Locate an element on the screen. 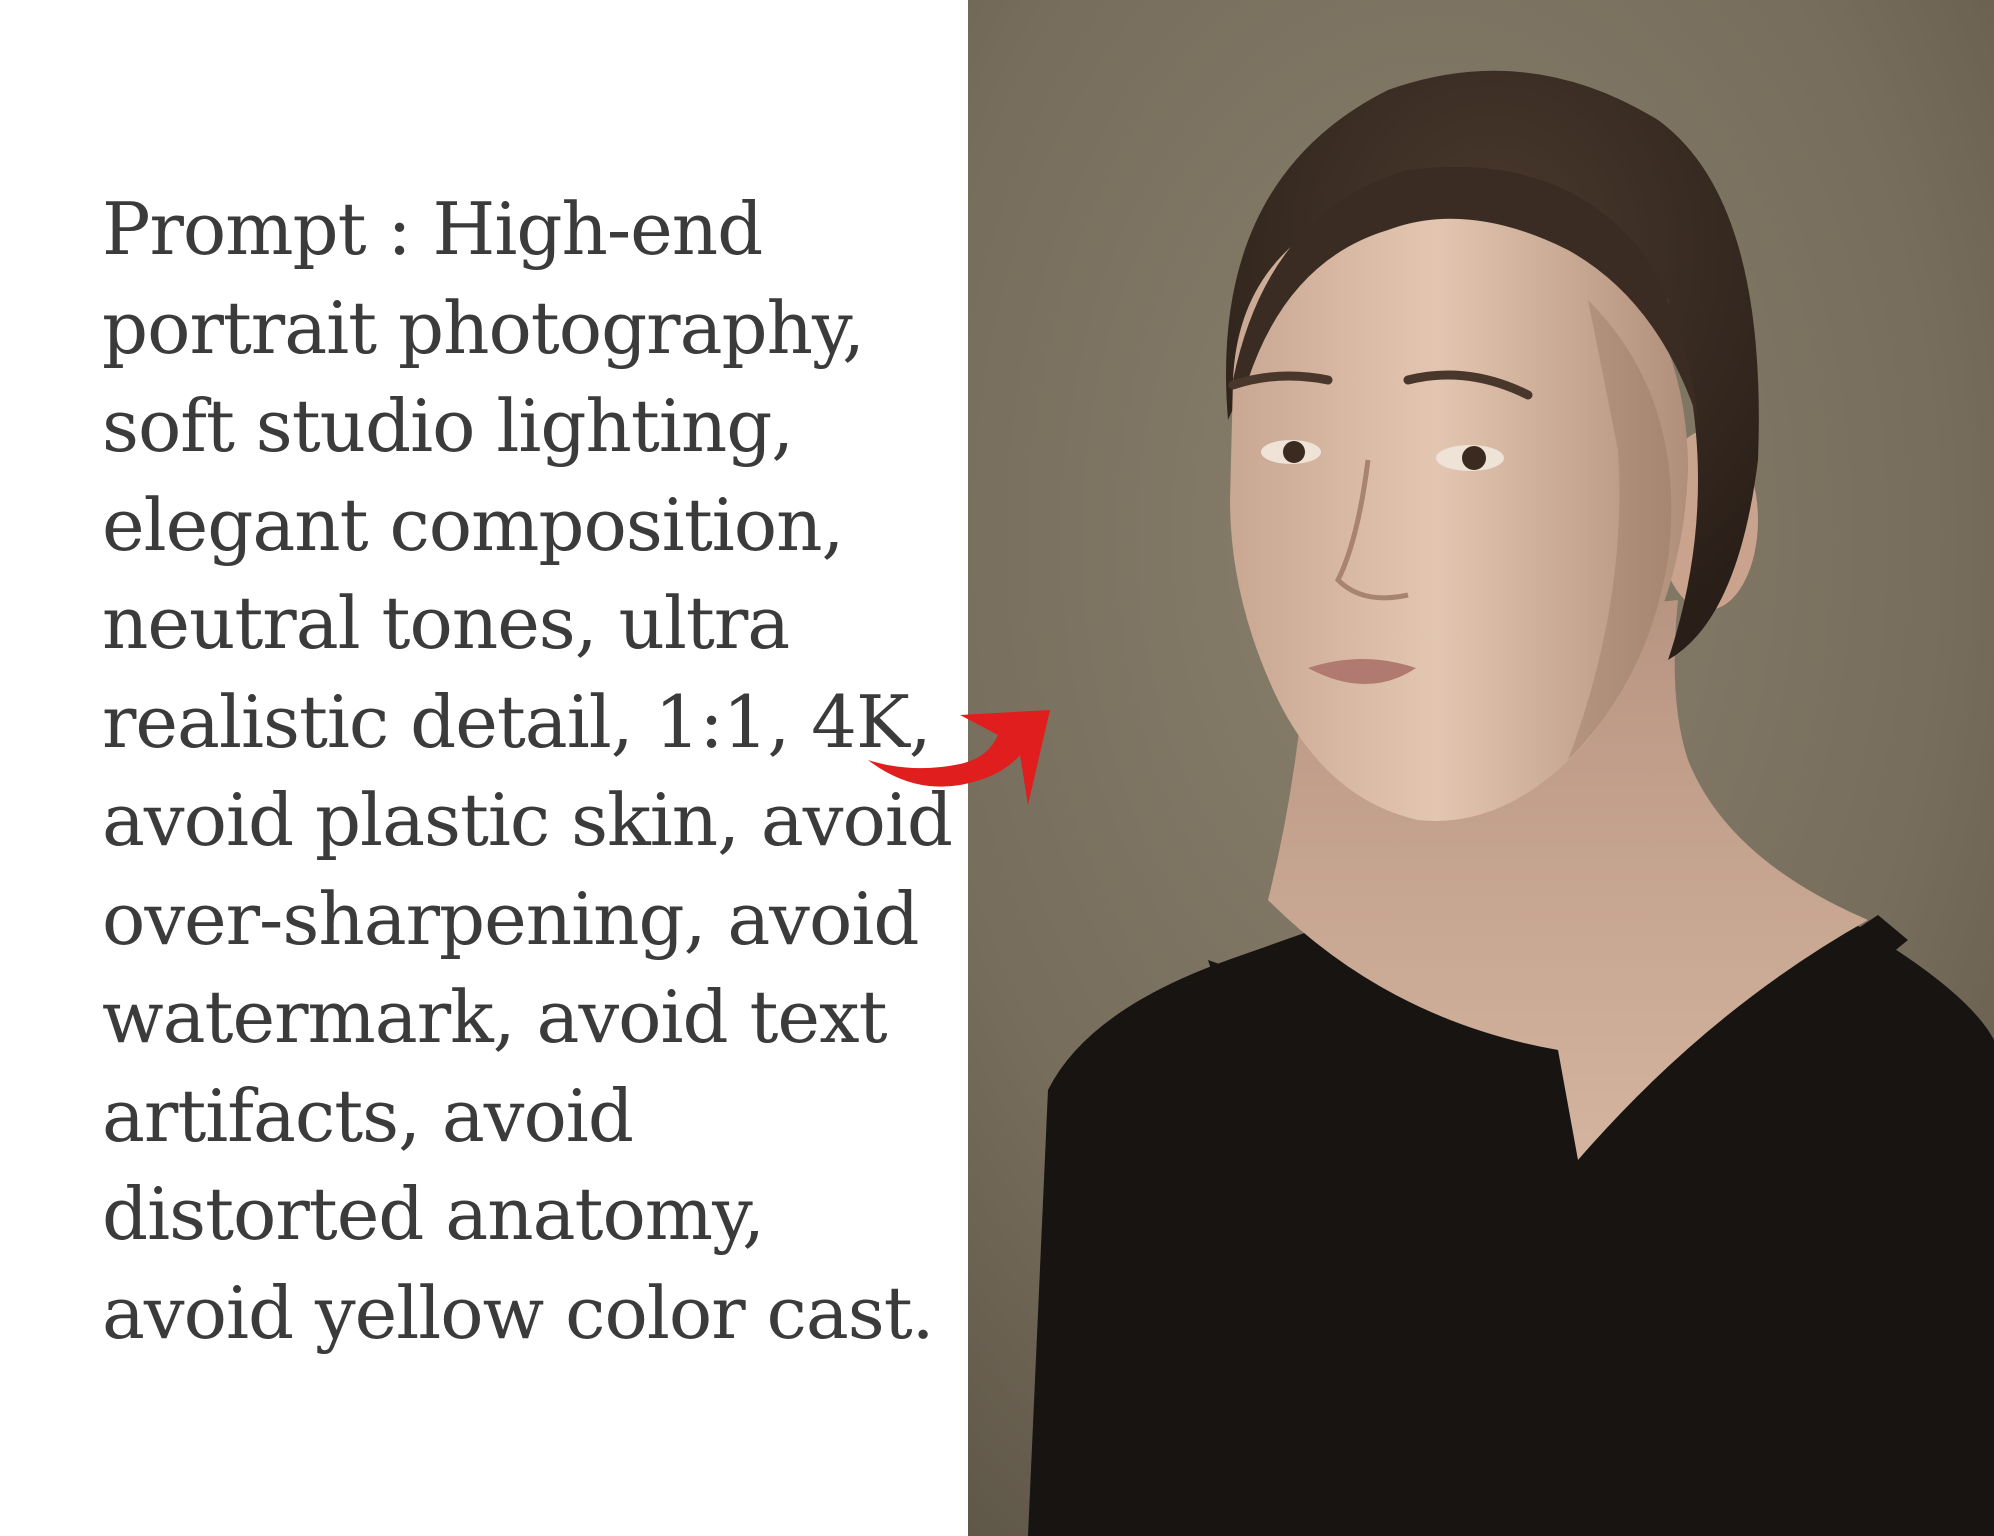 The width and height of the screenshot is (1994, 1536). prompt-line: realistic detail, 1:1, 4K, is located at coordinates (517, 721).